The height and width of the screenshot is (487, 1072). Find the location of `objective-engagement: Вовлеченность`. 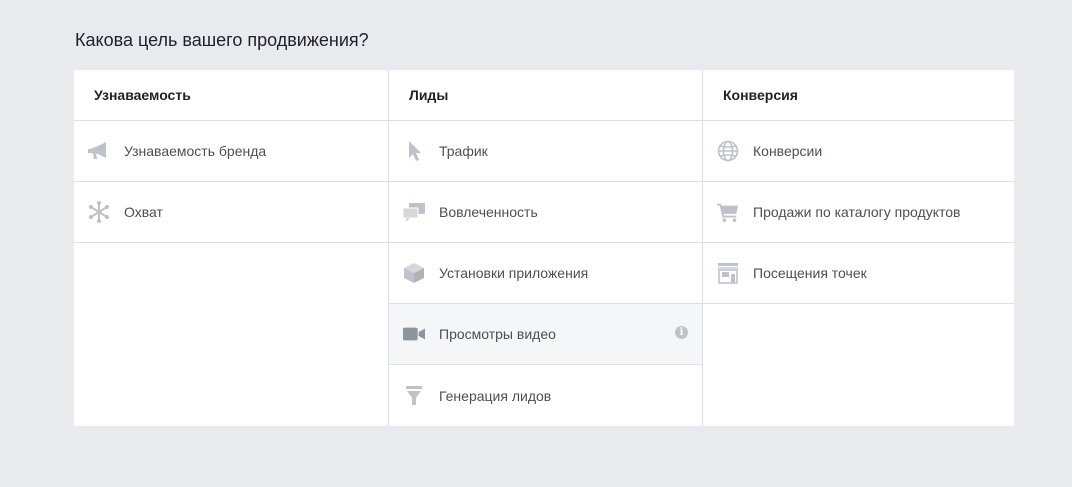

objective-engagement: Вовлеченность is located at coordinates (545, 212).